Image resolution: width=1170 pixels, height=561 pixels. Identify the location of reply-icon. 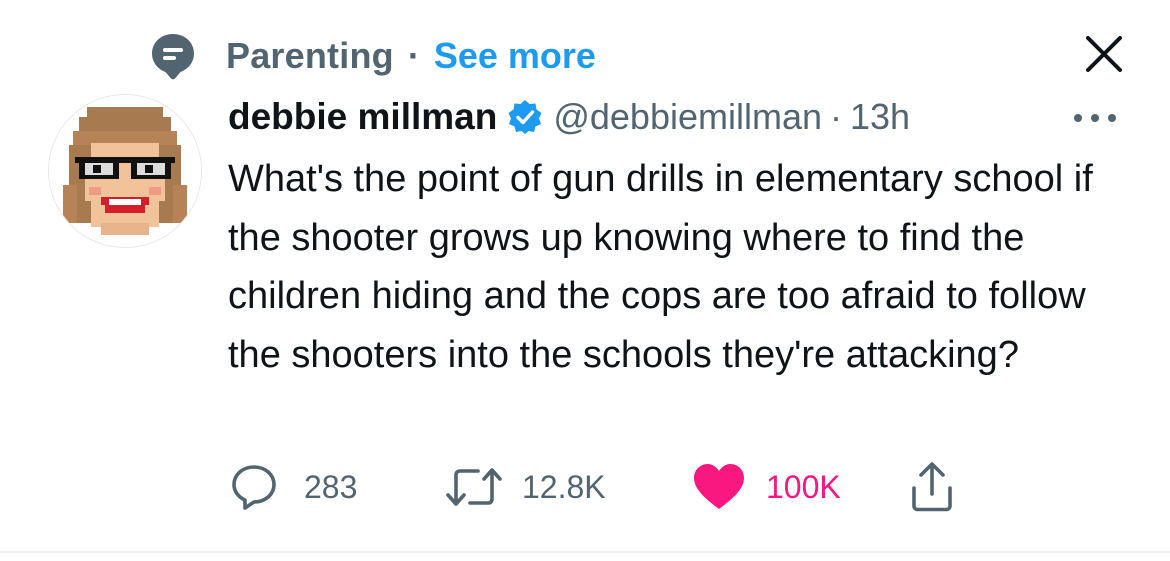
(254, 487).